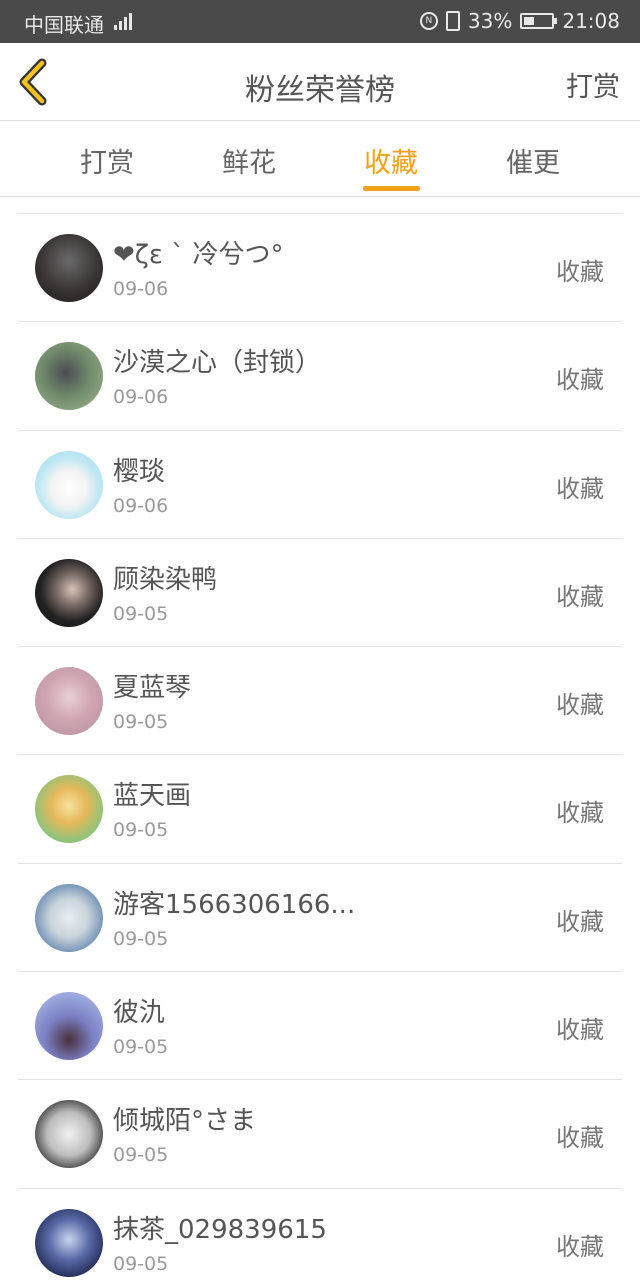 The image size is (640, 1280). I want to click on status-bar: 中国联通 N 33% 21:08, so click(320, 21).